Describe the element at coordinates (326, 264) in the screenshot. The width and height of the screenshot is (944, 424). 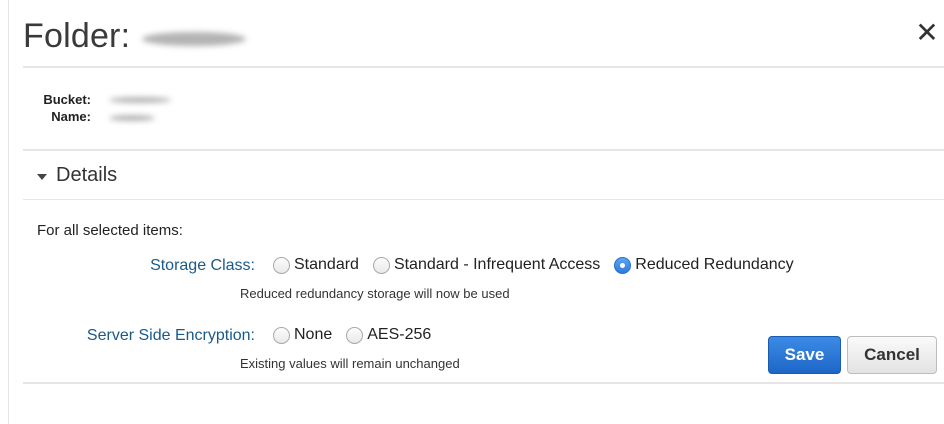
I see `option-label: Standard` at that location.